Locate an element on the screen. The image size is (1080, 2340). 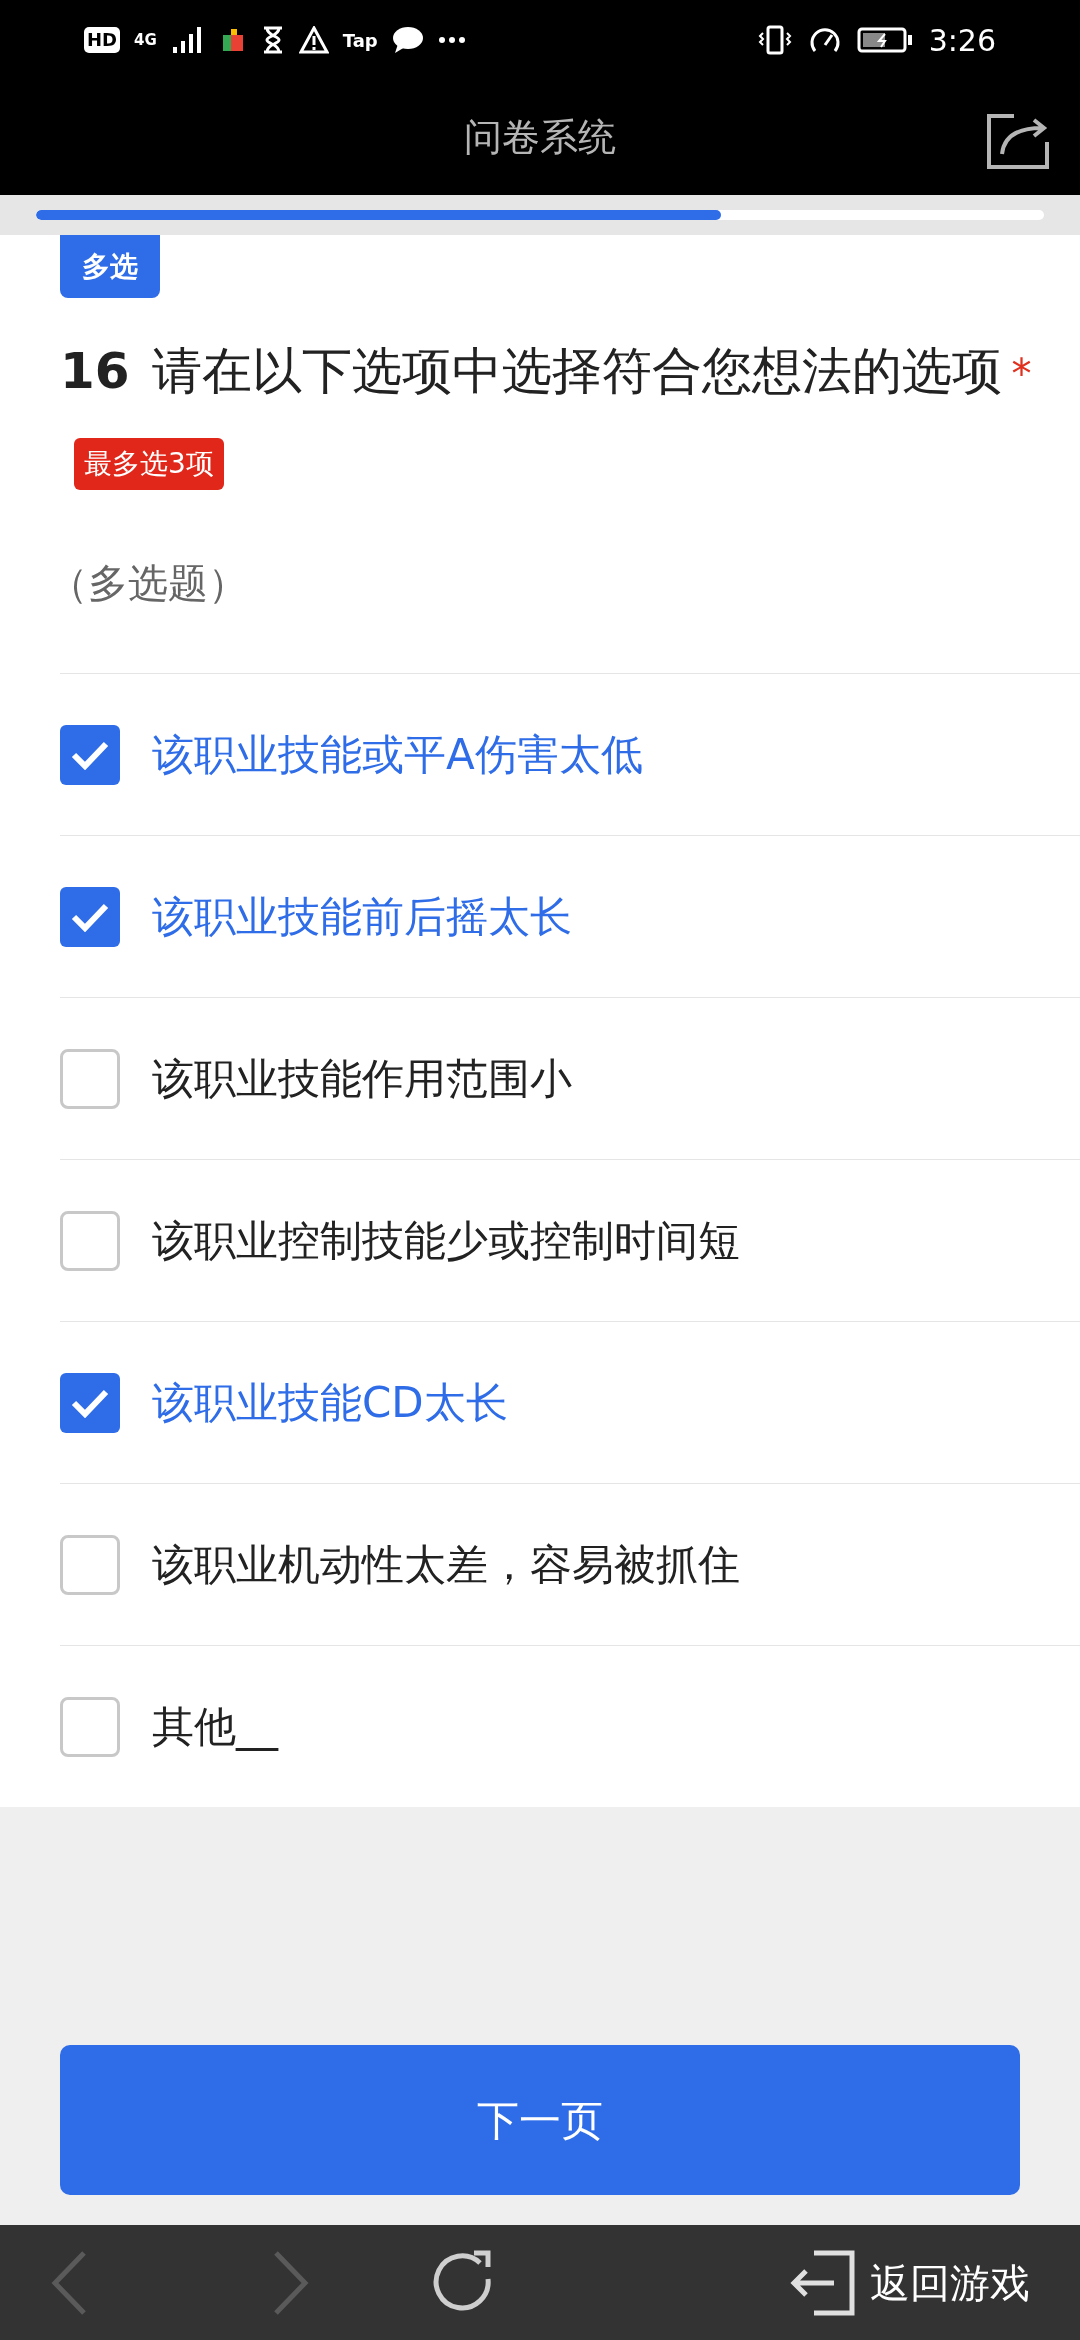
option-label: 该职业技能或平A伤害太低 is located at coordinates (397, 755).